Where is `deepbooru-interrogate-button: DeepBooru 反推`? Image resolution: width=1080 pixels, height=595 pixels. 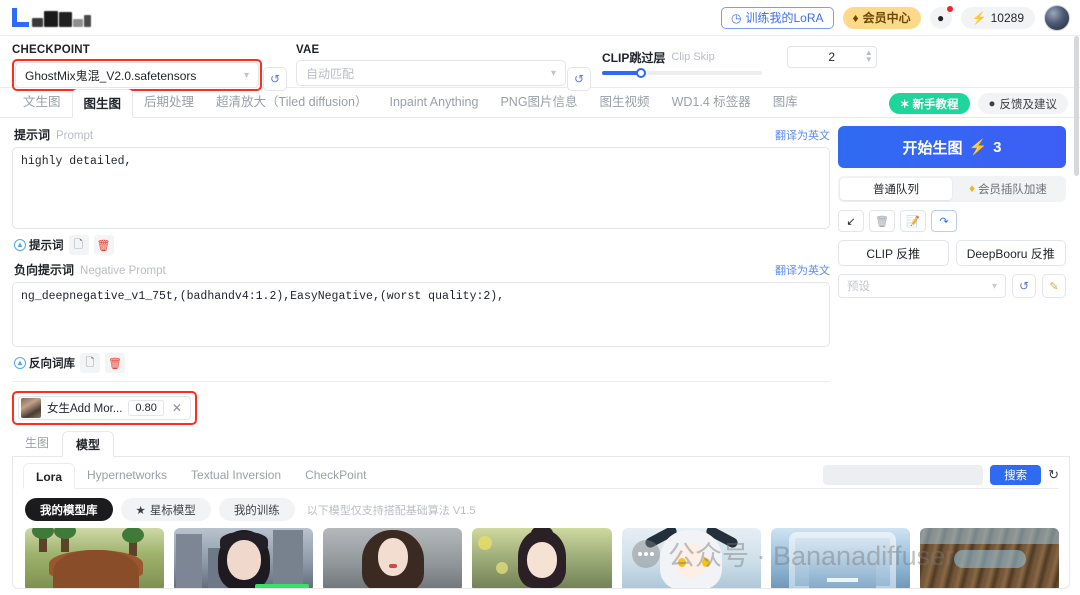
deepbooru-interrogate-button: DeepBooru 反推 is located at coordinates (1010, 253).